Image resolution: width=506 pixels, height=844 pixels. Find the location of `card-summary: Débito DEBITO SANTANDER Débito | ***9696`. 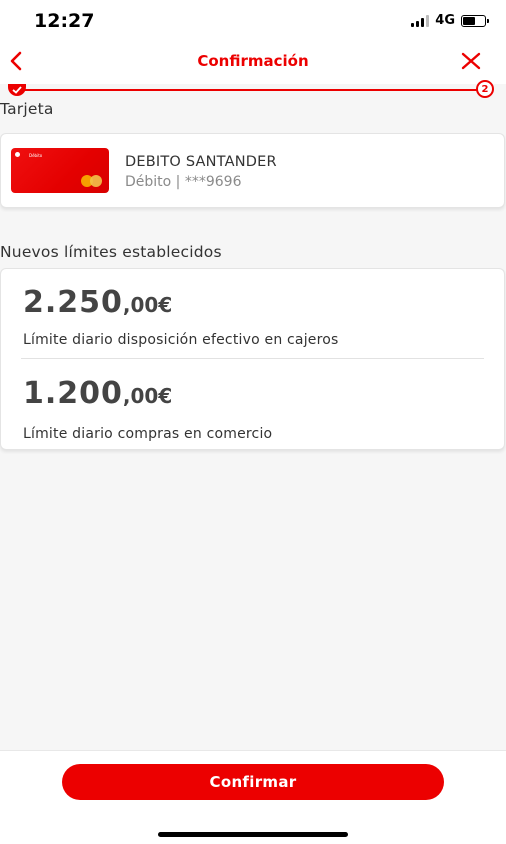

card-summary: Débito DEBITO SANTANDER Débito | ***9696 is located at coordinates (252, 170).